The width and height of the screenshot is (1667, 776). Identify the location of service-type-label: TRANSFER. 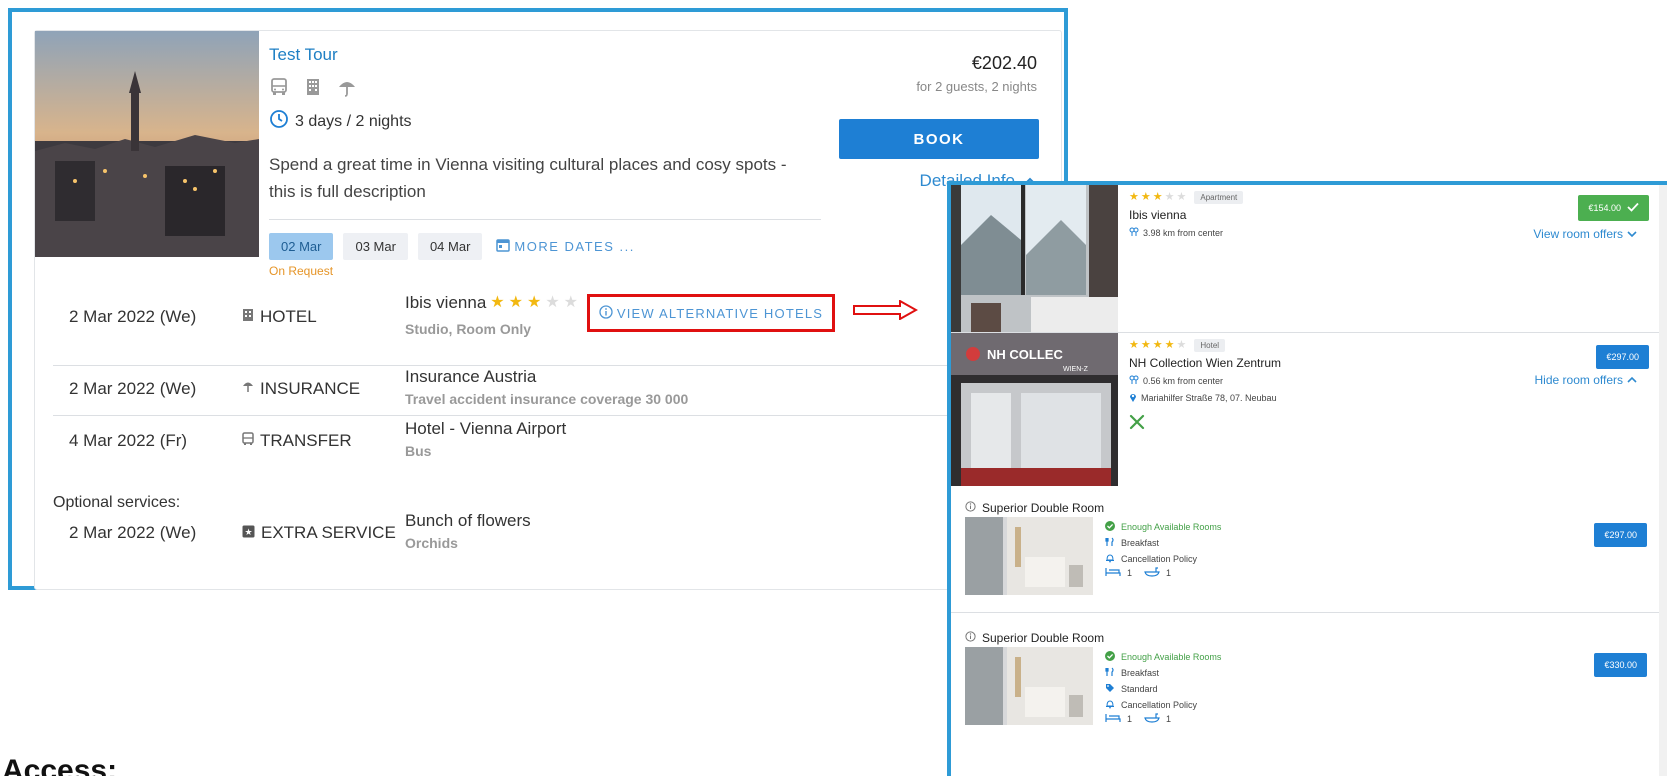
(306, 440).